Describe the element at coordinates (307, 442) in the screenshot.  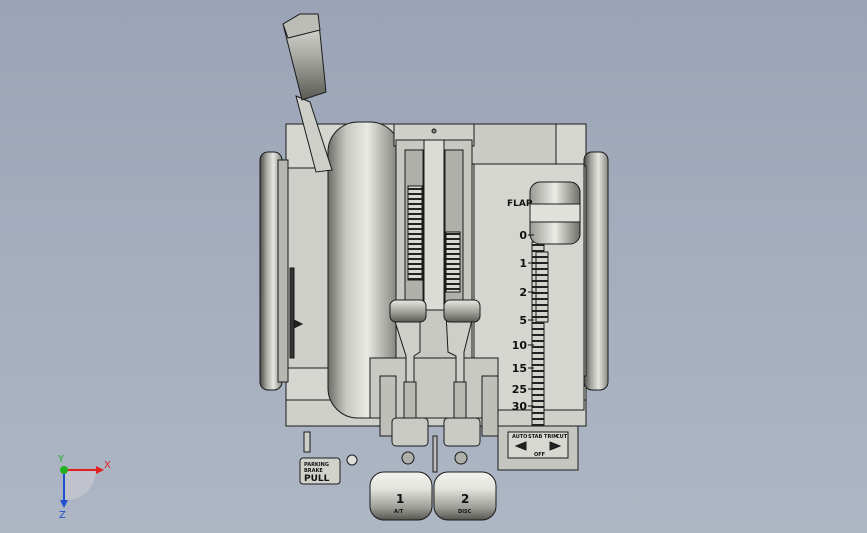
I see `parking-brake-handle` at that location.